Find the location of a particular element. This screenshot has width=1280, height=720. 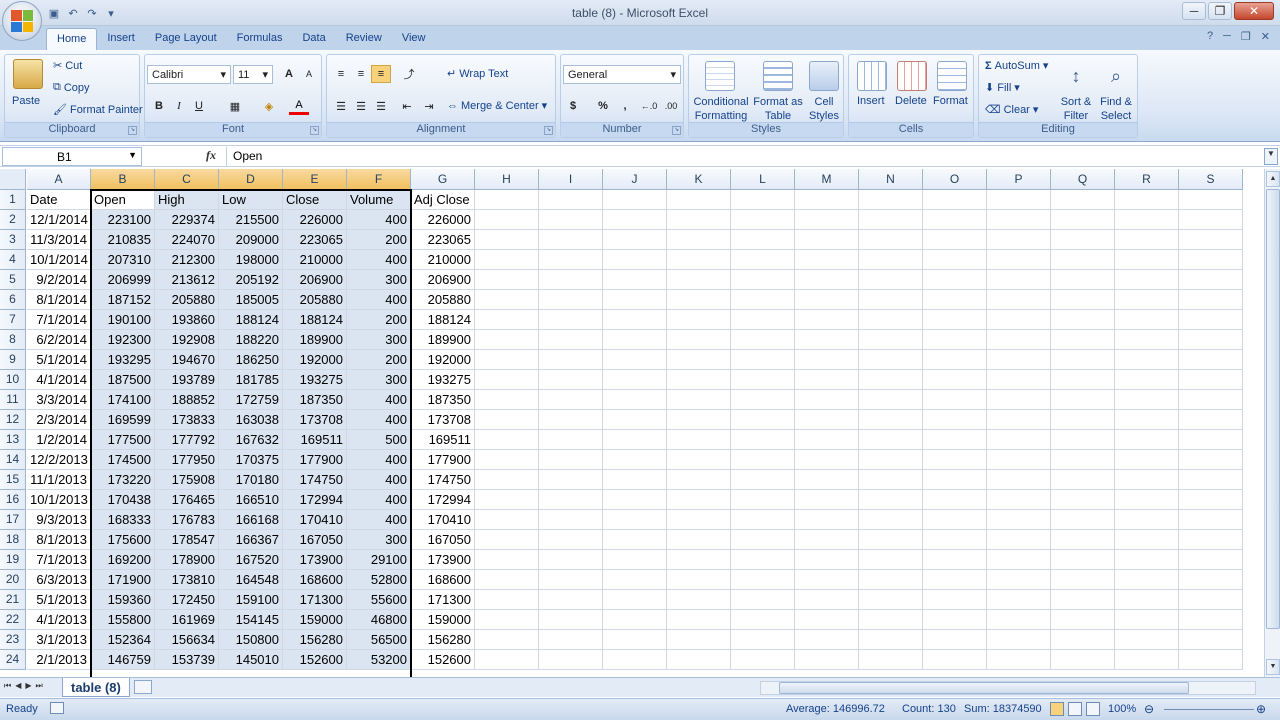

column-header-j: J is located at coordinates (635, 179).